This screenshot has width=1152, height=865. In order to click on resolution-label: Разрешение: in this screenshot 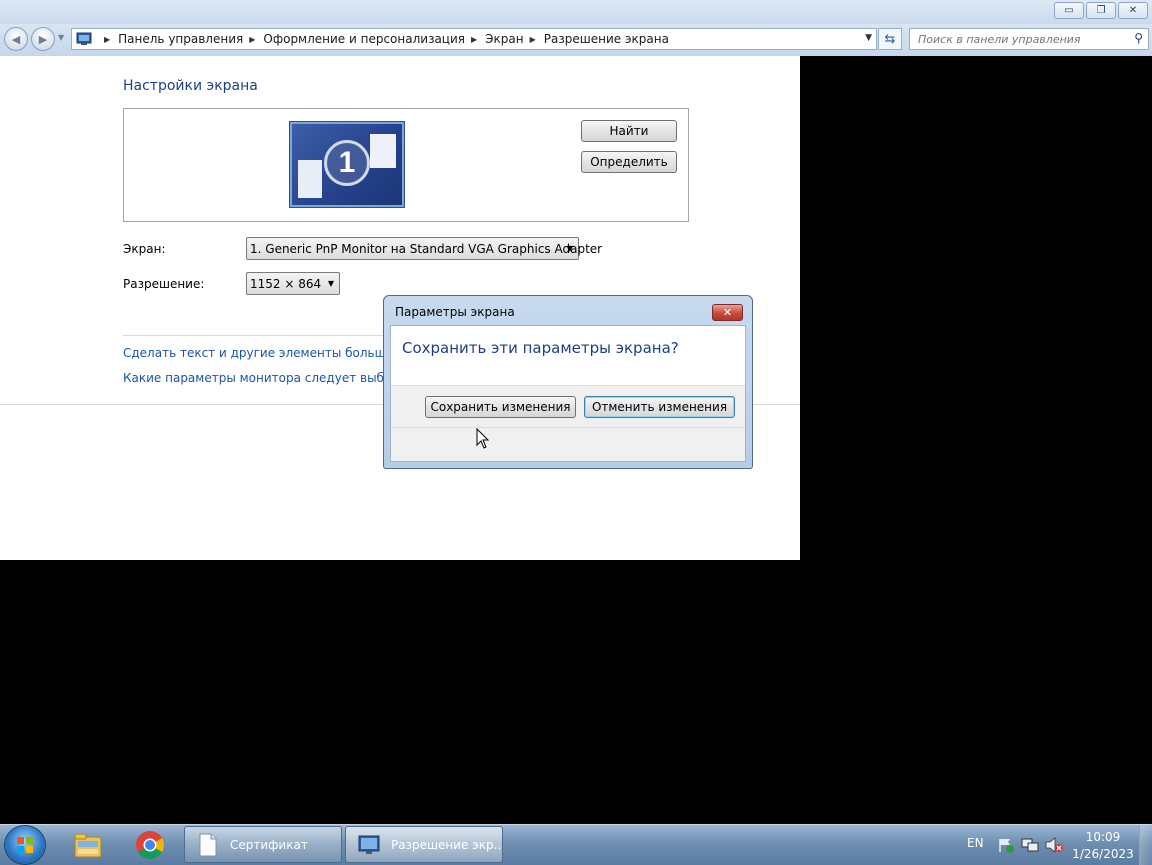, I will do `click(164, 284)`.